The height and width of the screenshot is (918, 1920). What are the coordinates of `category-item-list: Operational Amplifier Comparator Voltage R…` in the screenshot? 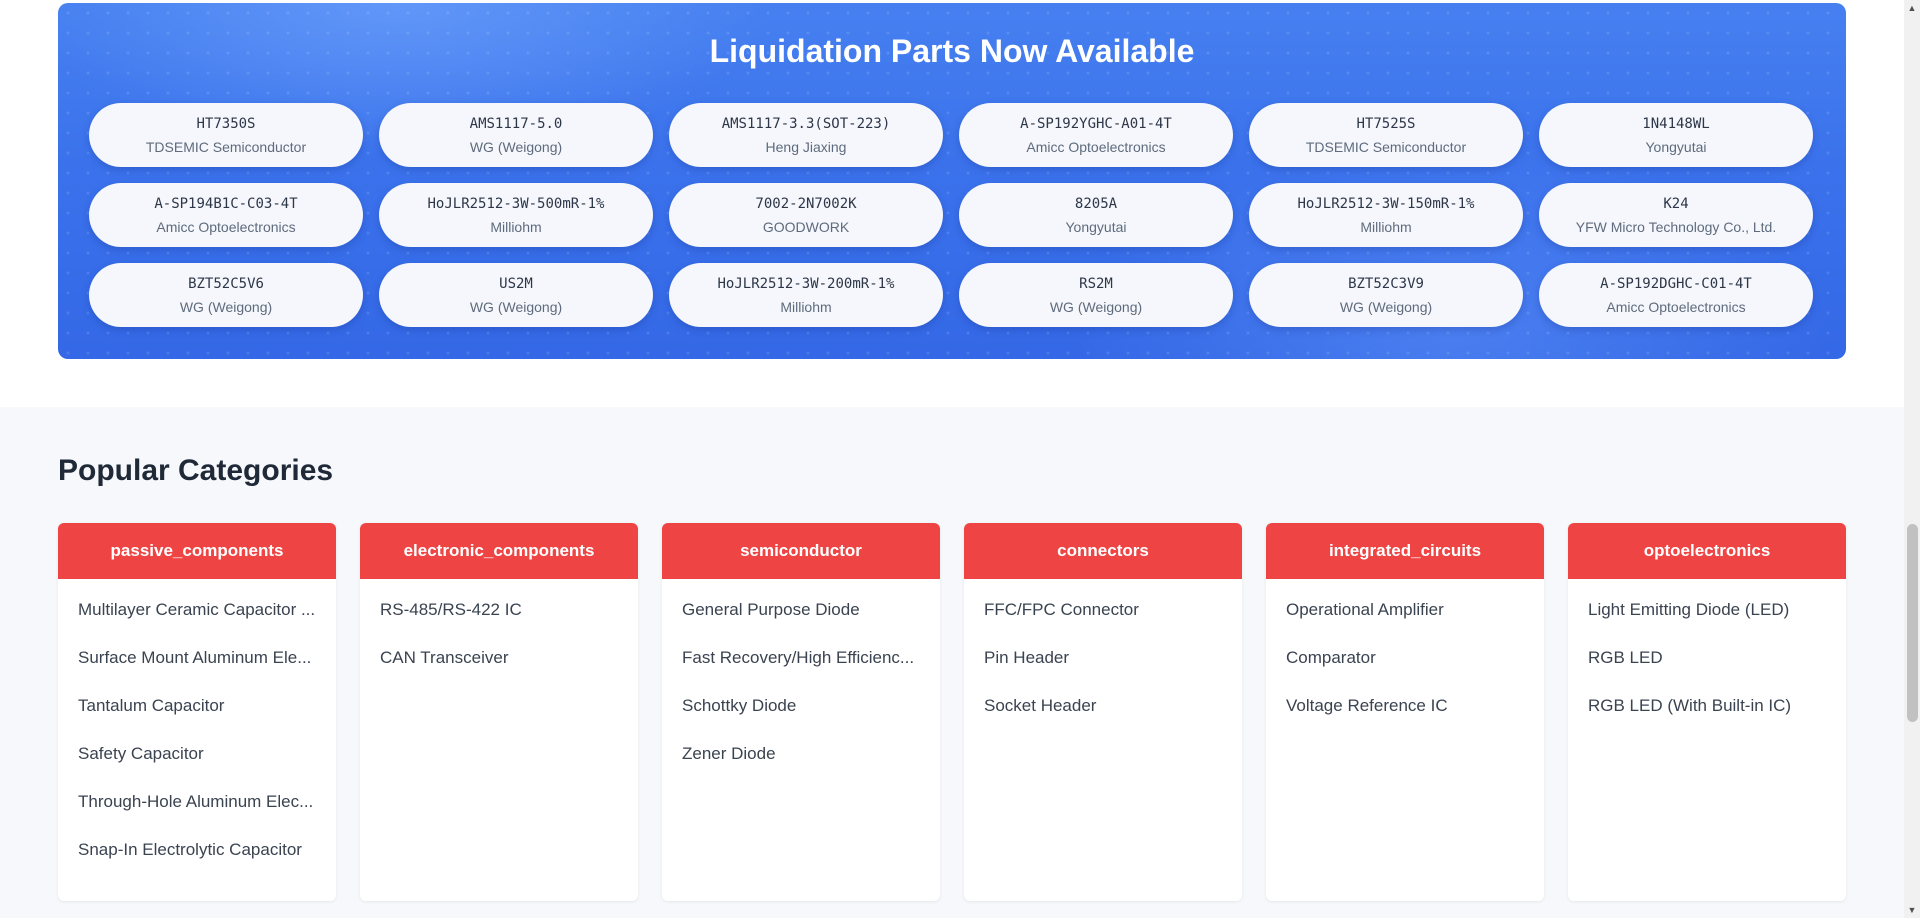 It's located at (1405, 648).